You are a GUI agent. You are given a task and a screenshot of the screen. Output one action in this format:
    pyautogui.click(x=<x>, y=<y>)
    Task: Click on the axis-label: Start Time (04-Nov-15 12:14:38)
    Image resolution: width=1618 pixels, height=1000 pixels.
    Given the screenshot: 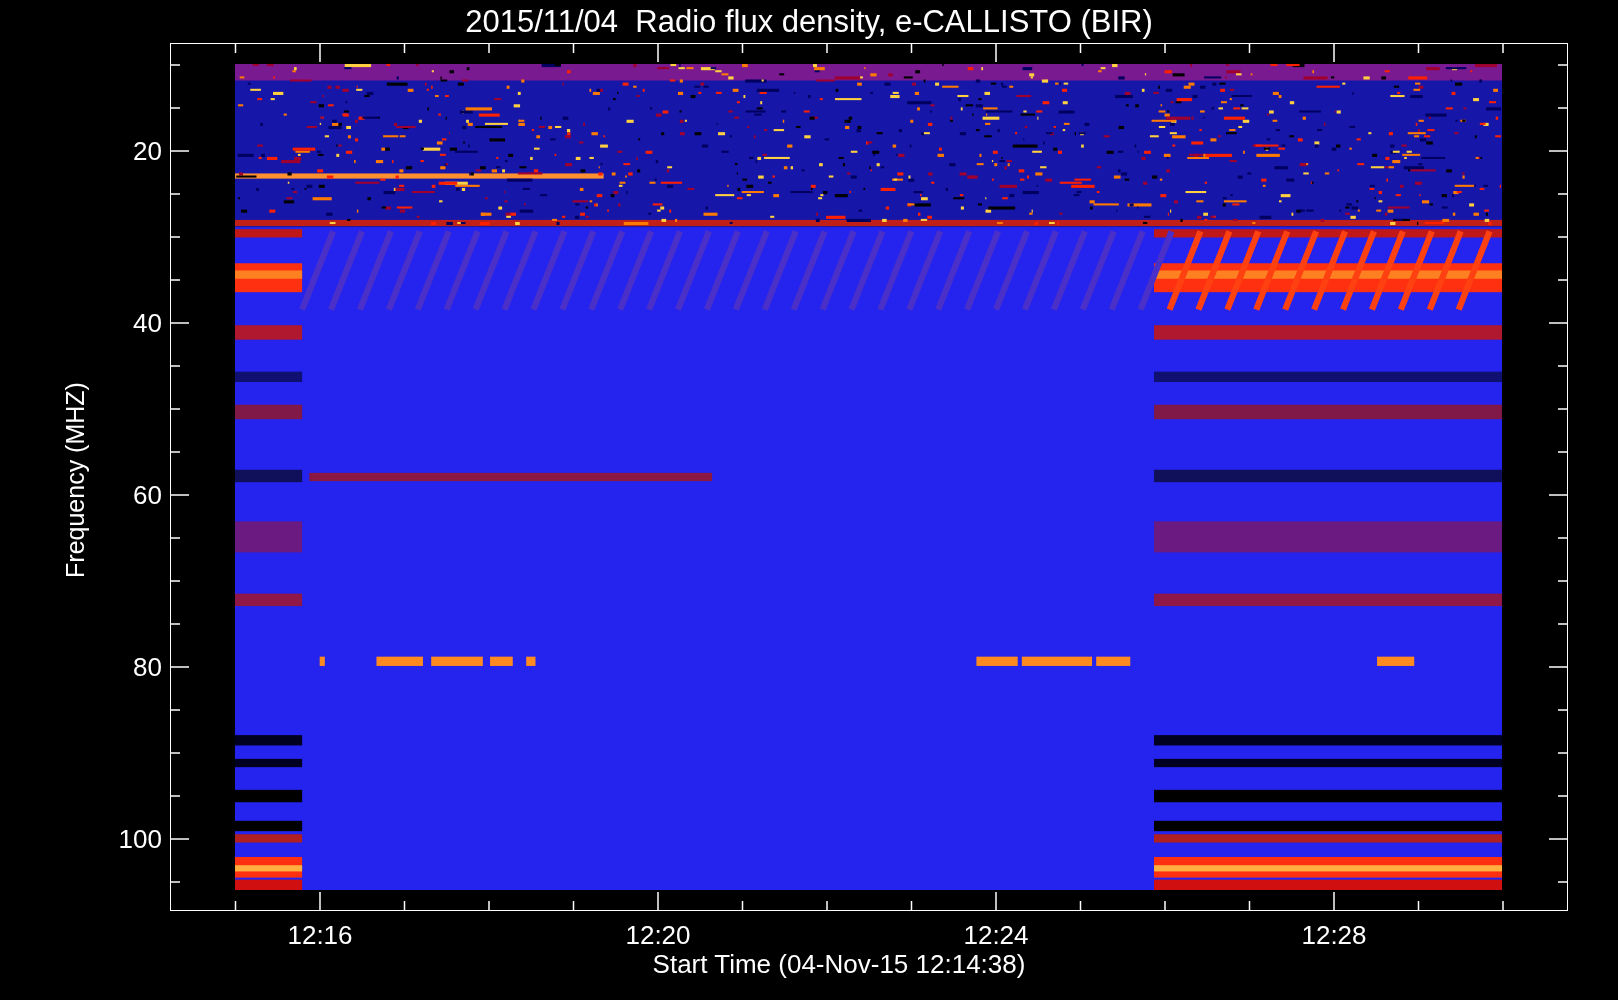 What is the action you would take?
    pyautogui.click(x=839, y=964)
    